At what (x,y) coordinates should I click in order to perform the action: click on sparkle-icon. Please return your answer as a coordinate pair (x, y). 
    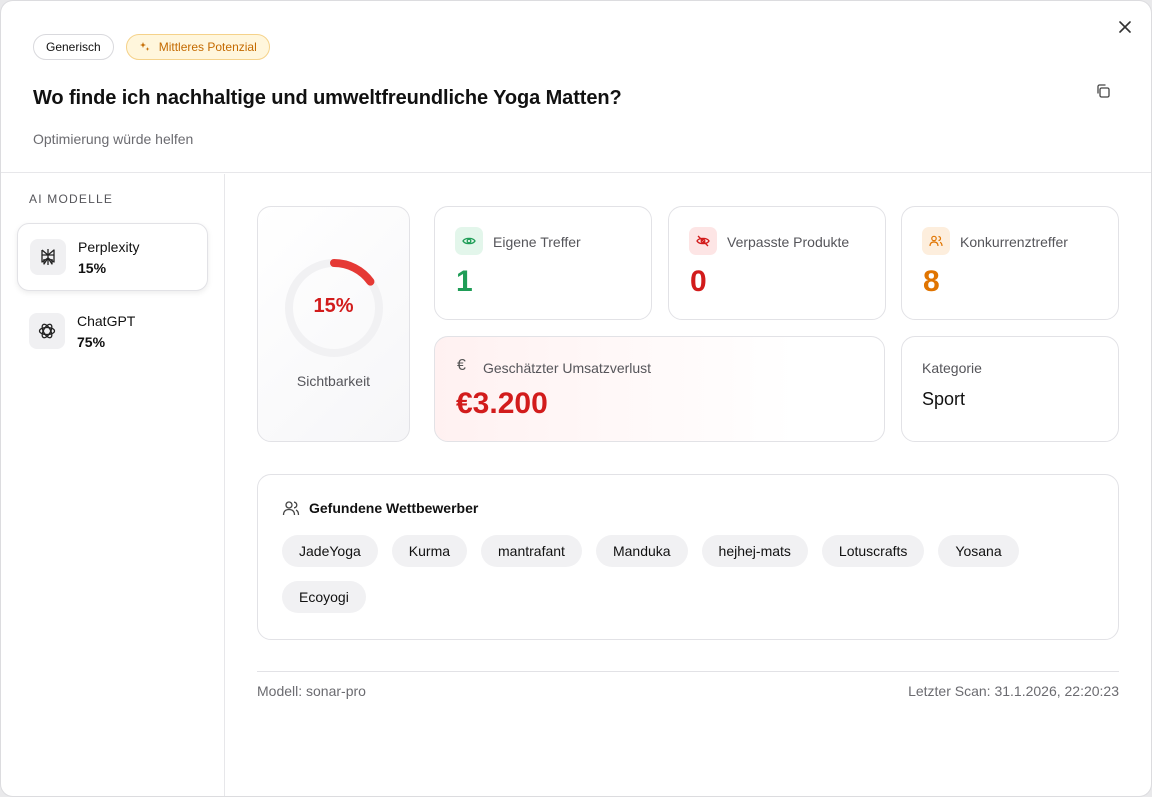
    Looking at the image, I should click on (144, 46).